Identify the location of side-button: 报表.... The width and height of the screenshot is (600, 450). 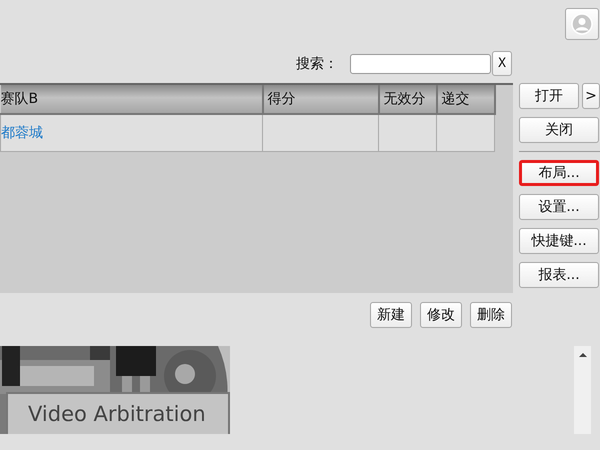
(559, 275).